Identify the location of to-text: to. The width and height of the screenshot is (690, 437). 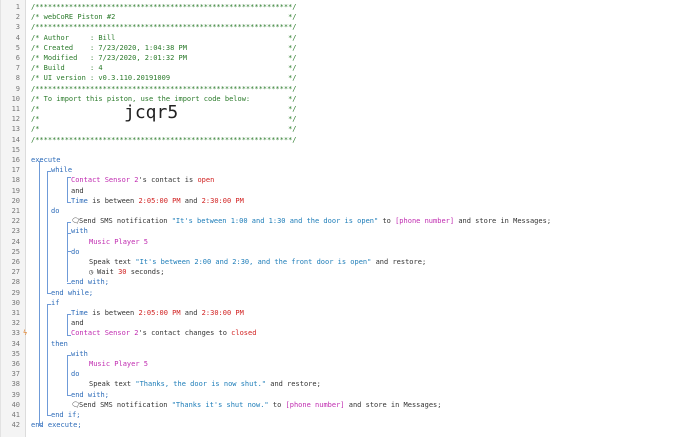
(277, 404).